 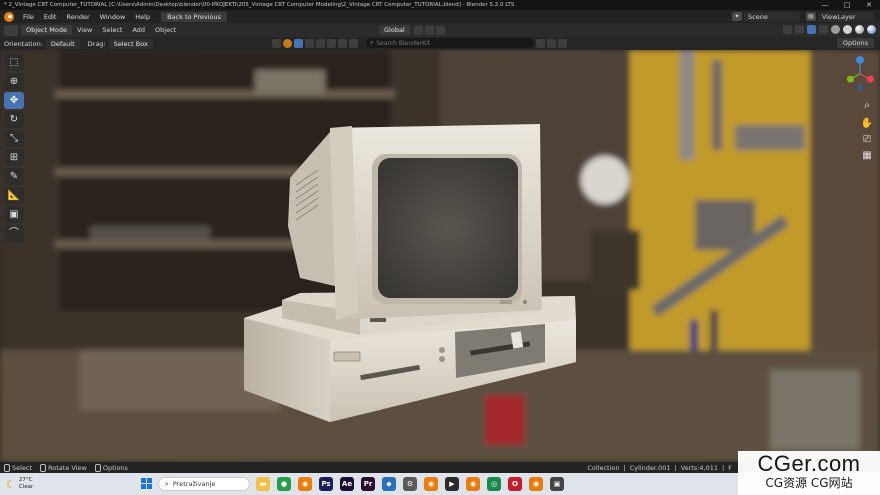 What do you see at coordinates (194, 16) in the screenshot?
I see `back-to-previous-button: Back to Previous` at bounding box center [194, 16].